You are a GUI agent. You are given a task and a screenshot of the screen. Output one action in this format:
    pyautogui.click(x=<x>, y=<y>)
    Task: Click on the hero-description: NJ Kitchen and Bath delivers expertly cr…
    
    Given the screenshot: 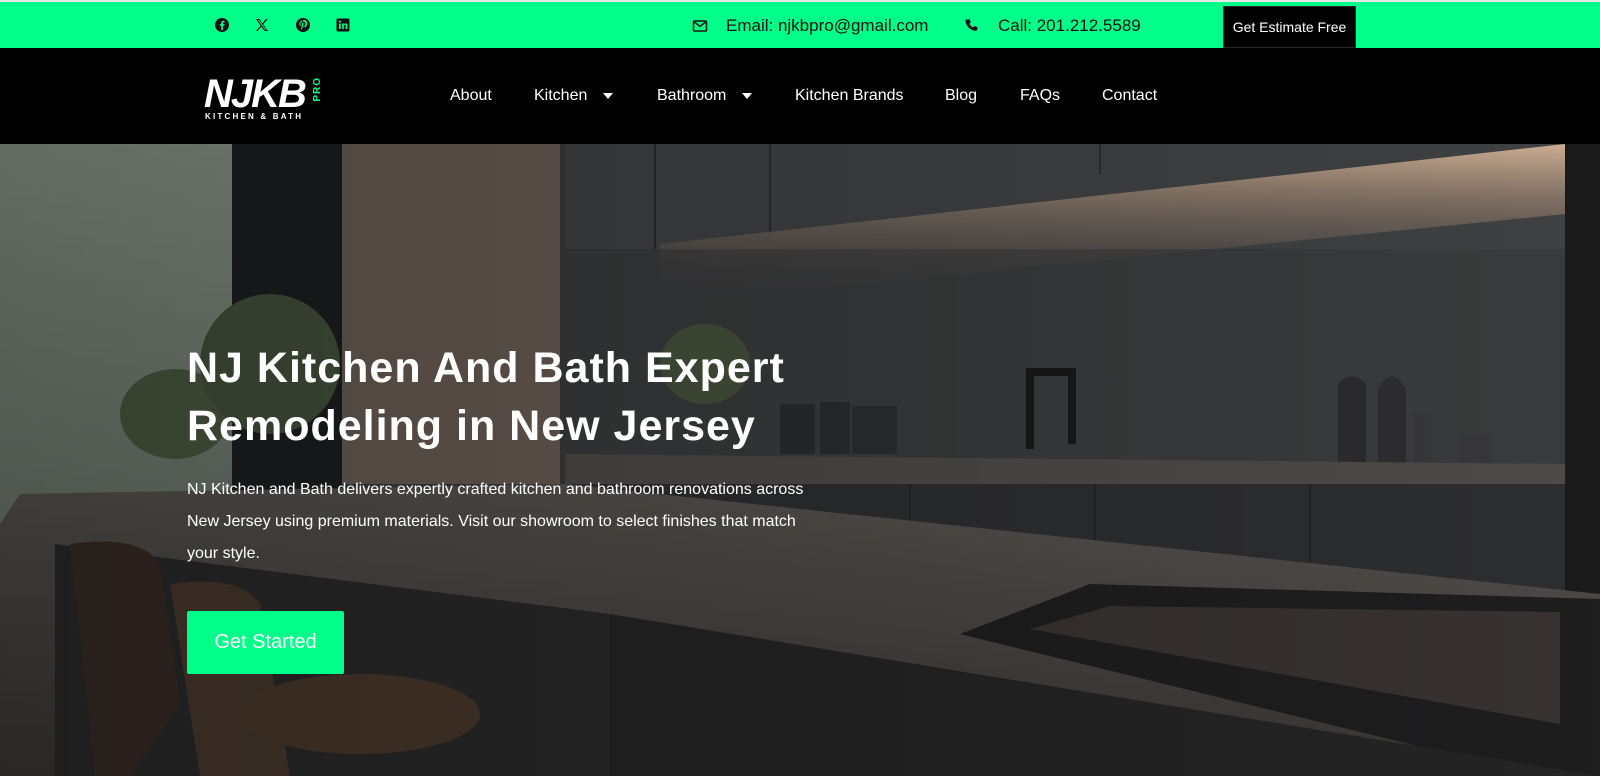 What is the action you would take?
    pyautogui.click(x=495, y=521)
    